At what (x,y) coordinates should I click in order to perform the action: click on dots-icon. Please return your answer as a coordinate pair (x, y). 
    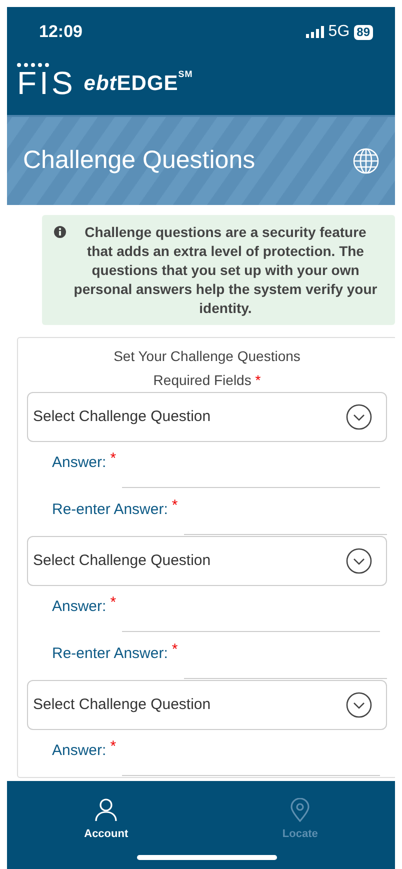
    Looking at the image, I should click on (34, 65).